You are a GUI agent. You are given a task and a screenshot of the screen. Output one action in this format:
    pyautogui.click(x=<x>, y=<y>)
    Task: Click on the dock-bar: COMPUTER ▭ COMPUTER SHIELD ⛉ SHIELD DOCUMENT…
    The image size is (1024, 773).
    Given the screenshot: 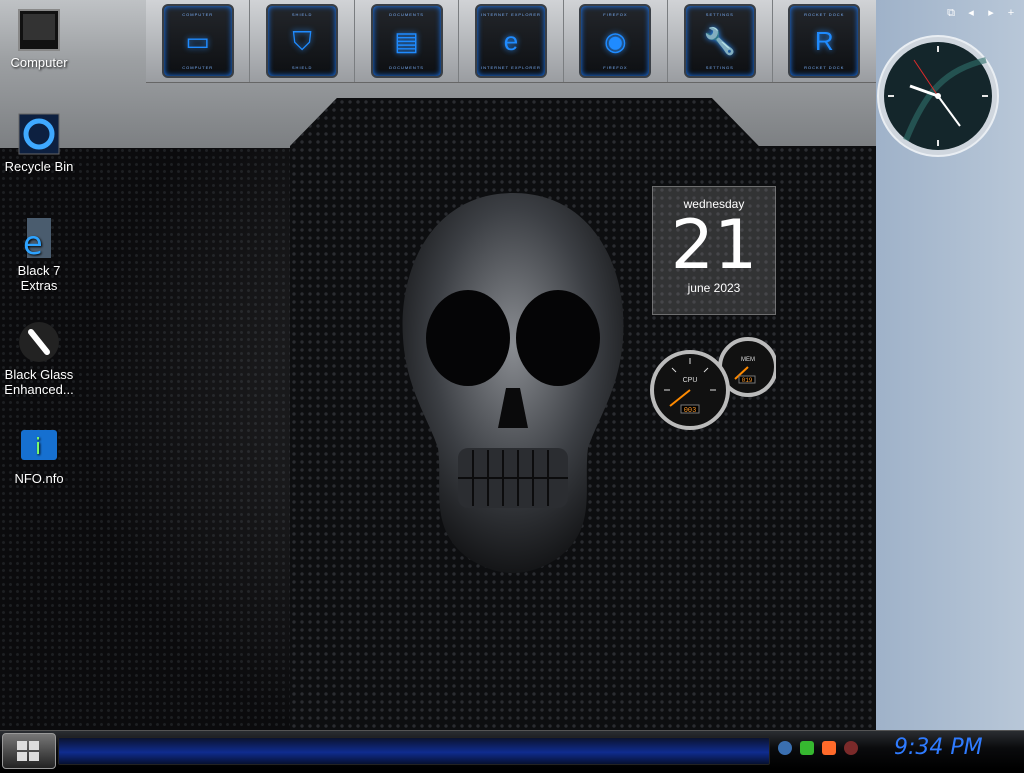 What is the action you would take?
    pyautogui.click(x=511, y=41)
    